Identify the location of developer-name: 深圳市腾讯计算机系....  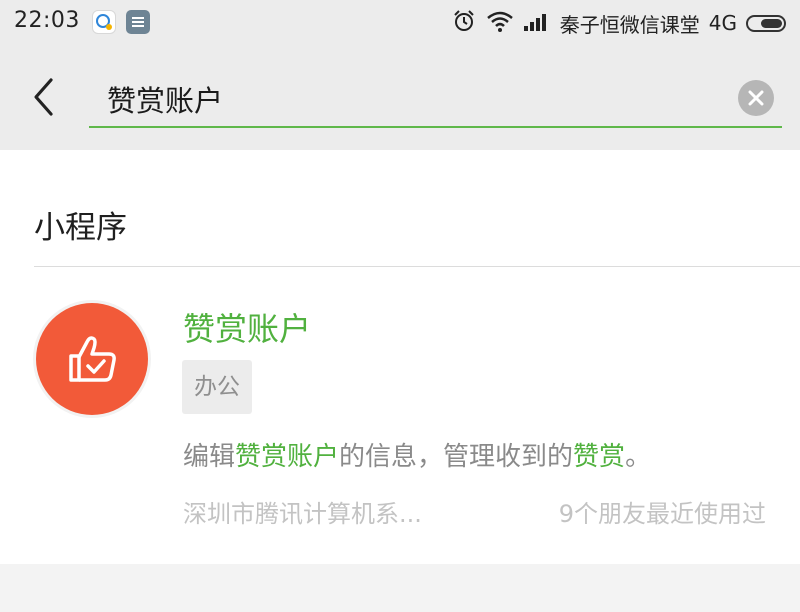
(302, 514).